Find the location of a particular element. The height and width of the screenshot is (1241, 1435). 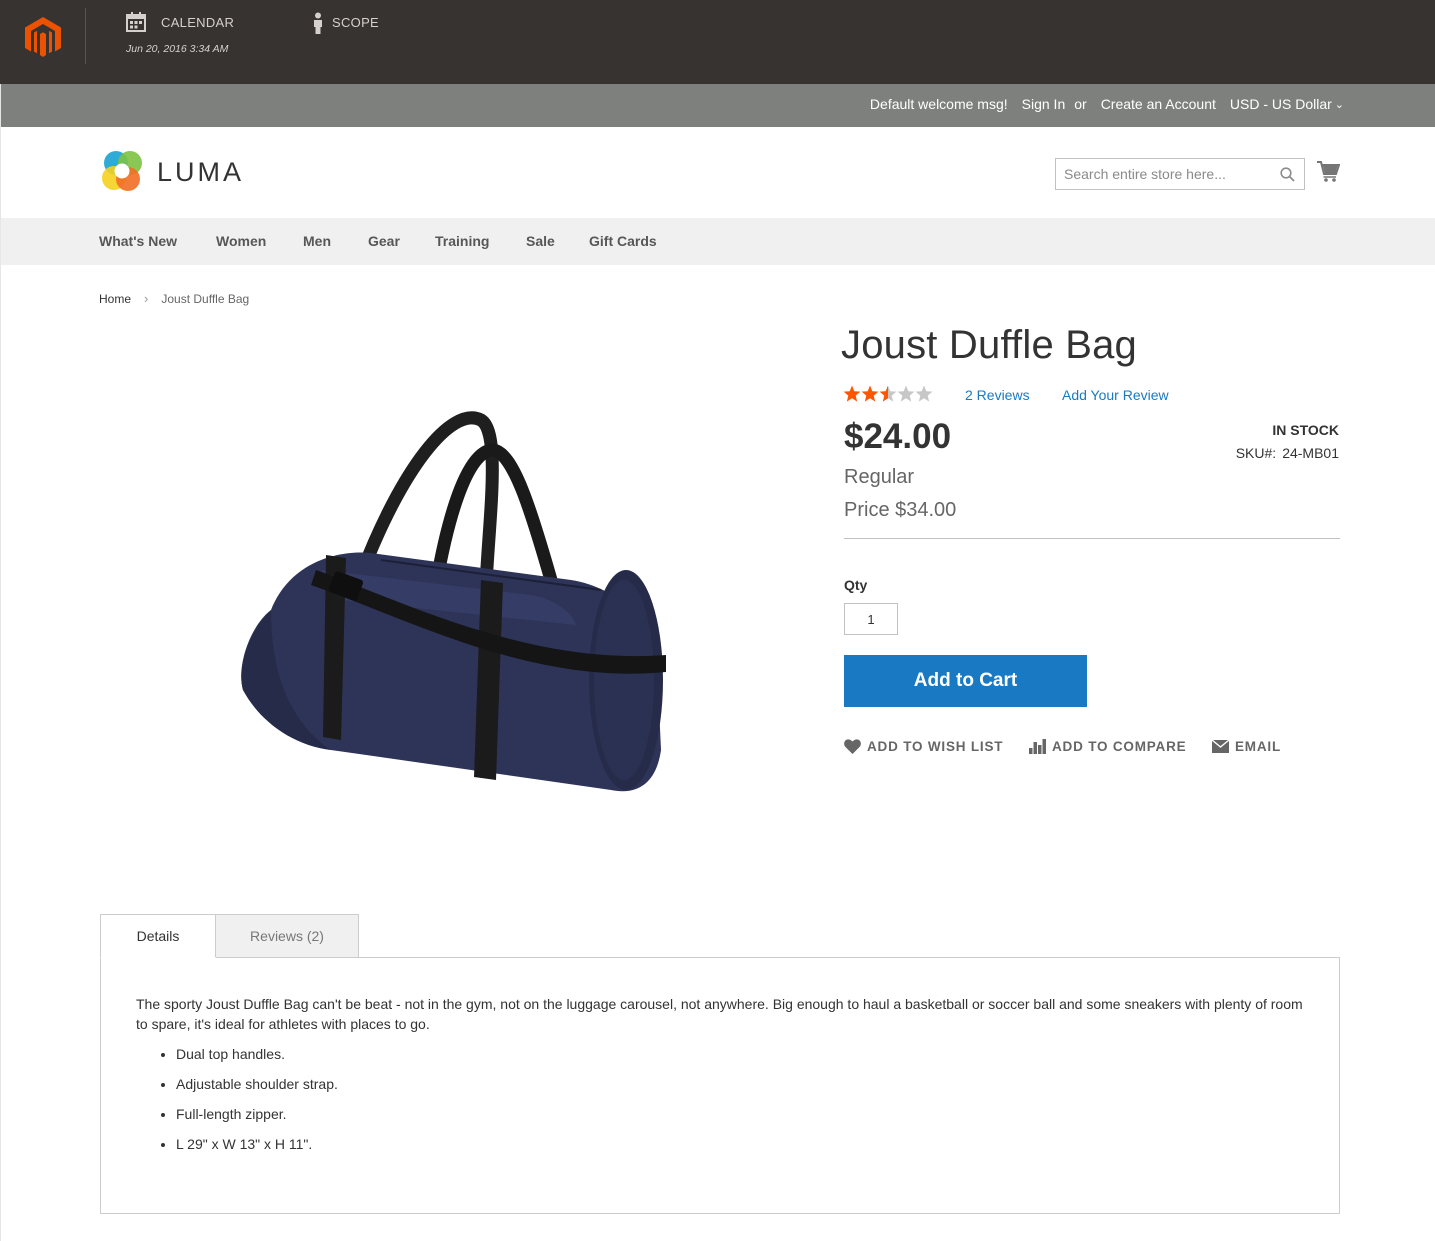

tab-details: Details is located at coordinates (158, 936).